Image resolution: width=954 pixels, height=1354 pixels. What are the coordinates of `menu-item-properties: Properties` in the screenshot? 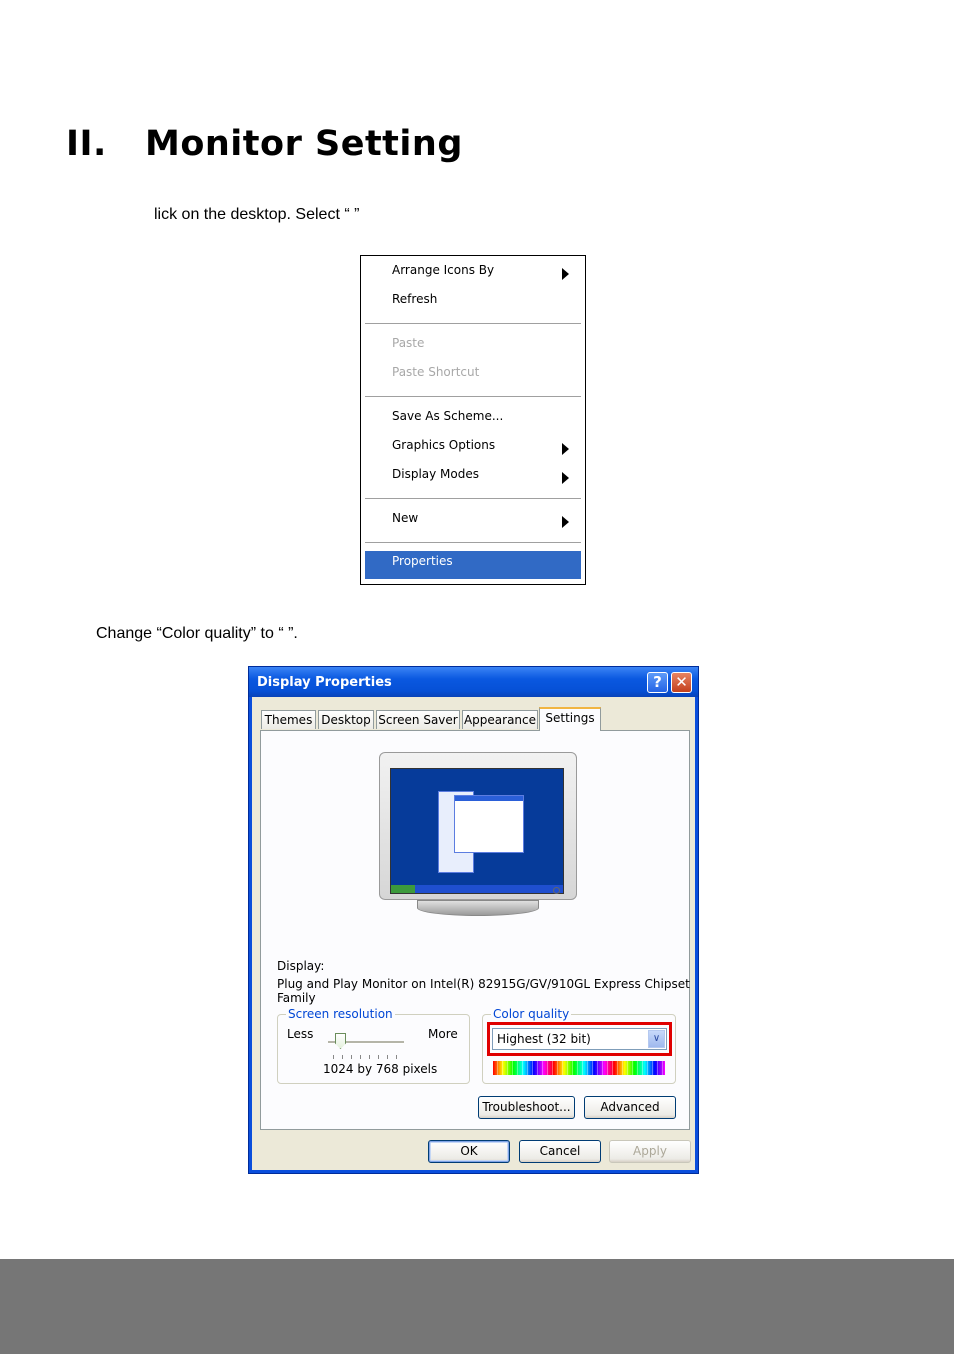 It's located at (473, 565).